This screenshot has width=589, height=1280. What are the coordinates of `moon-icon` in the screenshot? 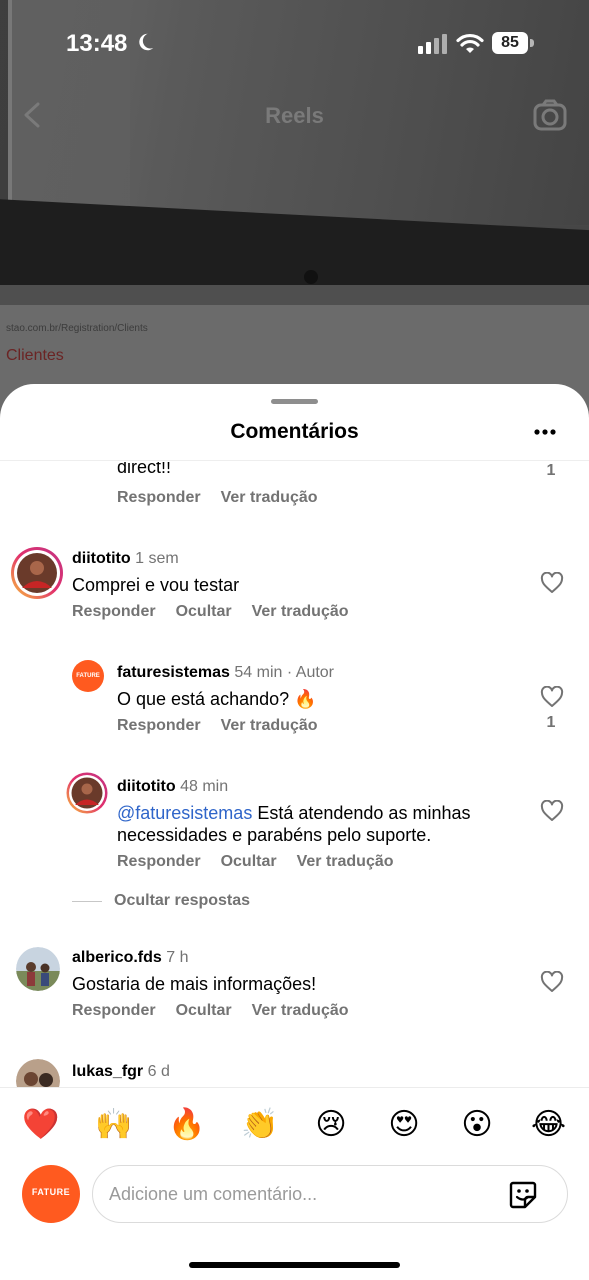 It's located at (146, 42).